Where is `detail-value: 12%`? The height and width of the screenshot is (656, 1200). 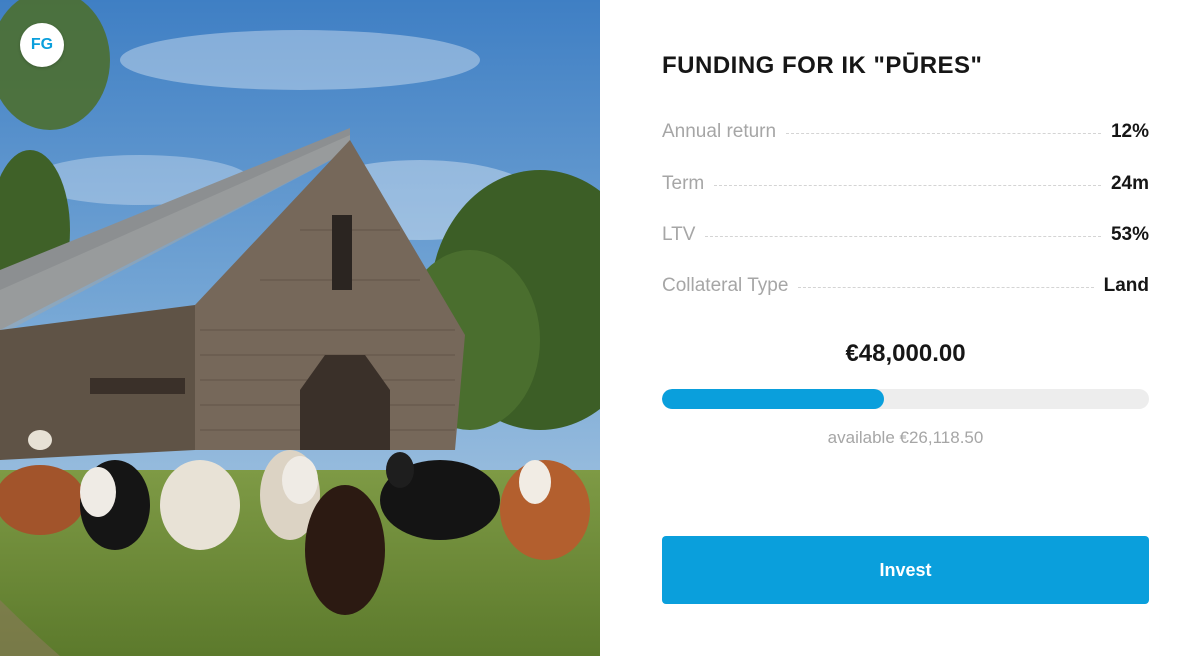 detail-value: 12% is located at coordinates (1129, 131).